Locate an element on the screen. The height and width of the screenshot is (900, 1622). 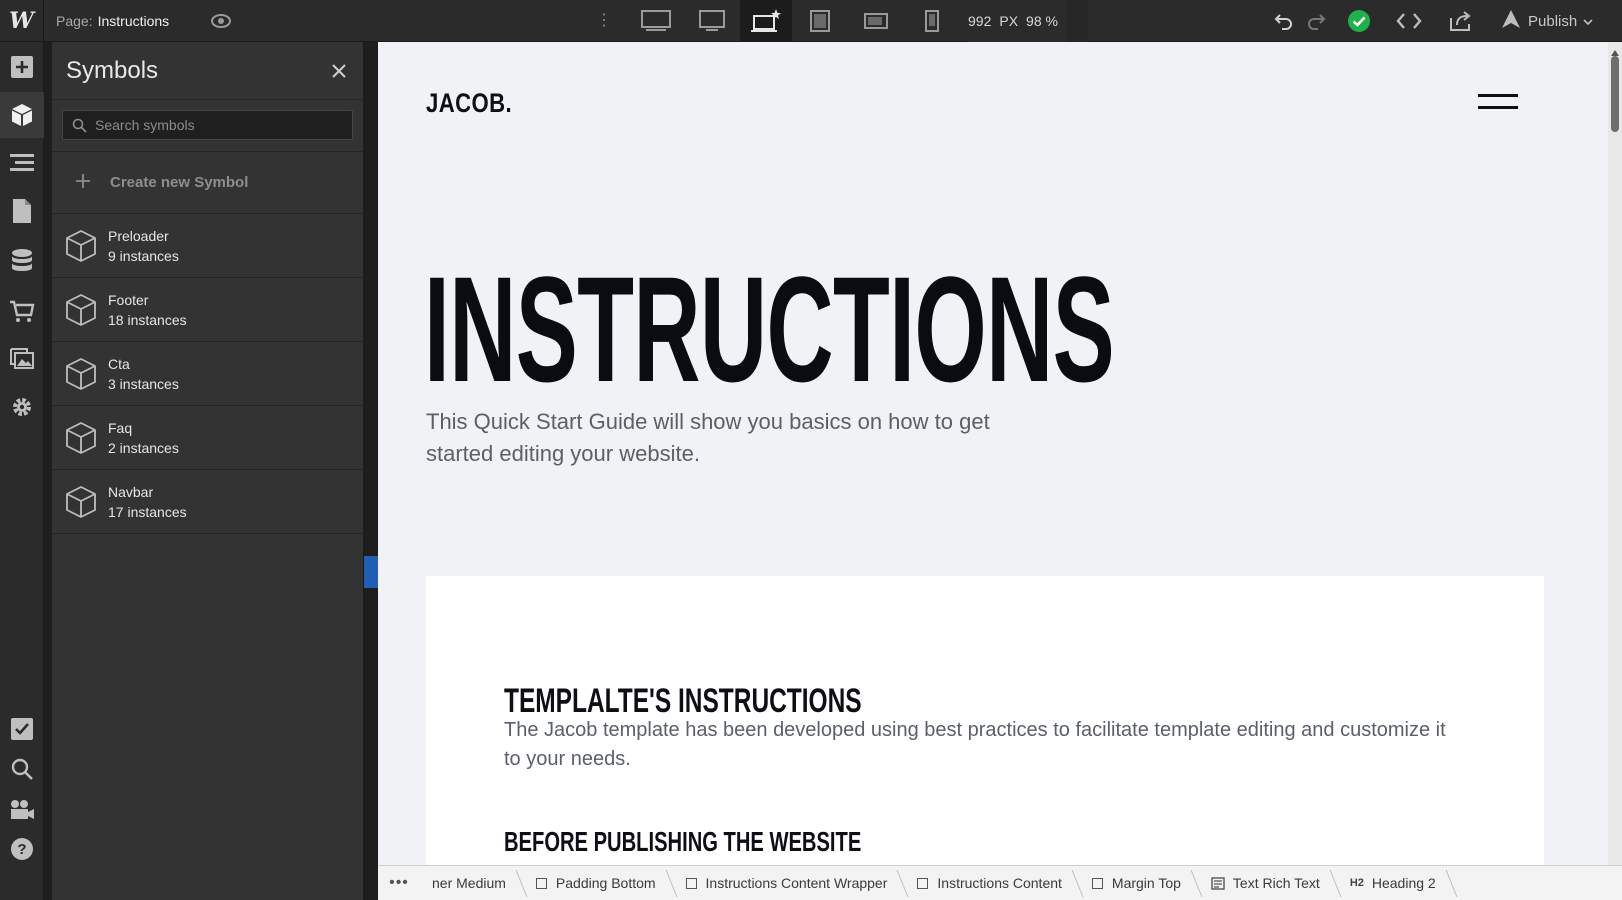
pages-icon is located at coordinates (22, 211).